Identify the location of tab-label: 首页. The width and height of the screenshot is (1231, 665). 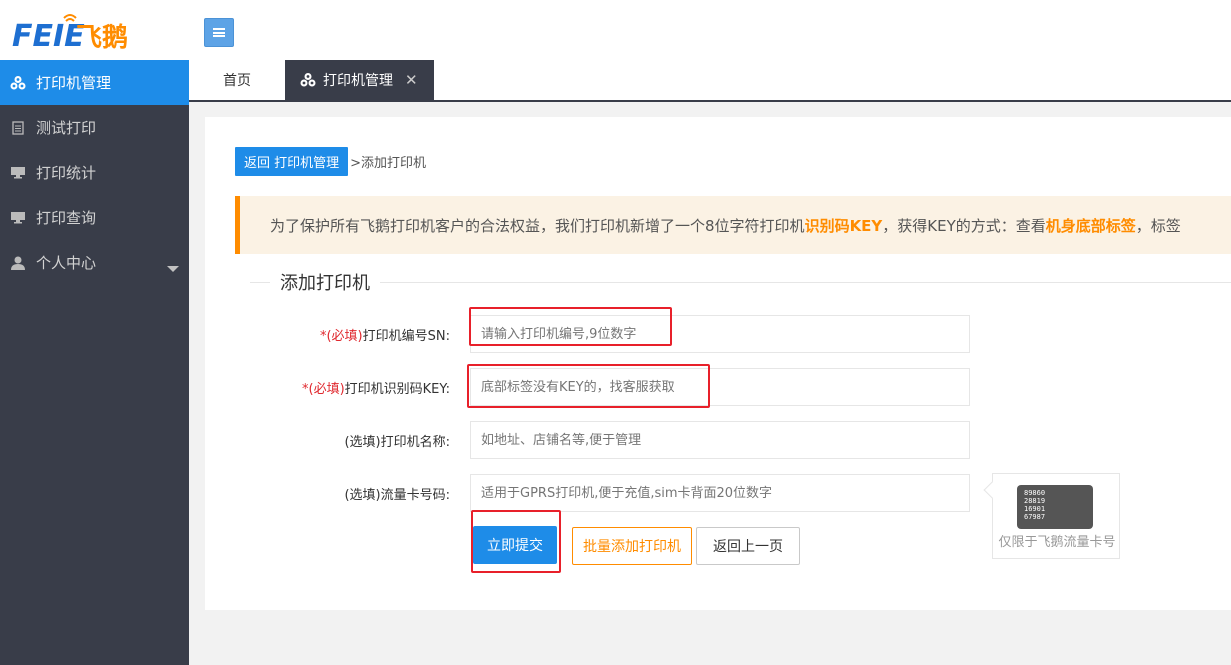
(237, 81).